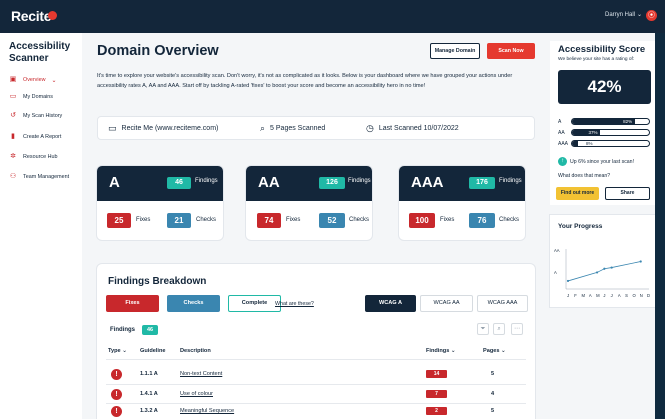  What do you see at coordinates (509, 220) in the screenshot?
I see `checks-label: Checks` at bounding box center [509, 220].